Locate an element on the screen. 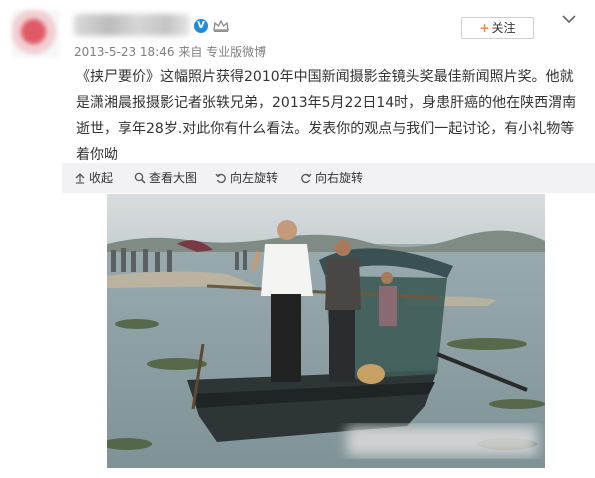 This screenshot has height=478, width=595. rotate-right-button: 向右旋转 is located at coordinates (331, 178).